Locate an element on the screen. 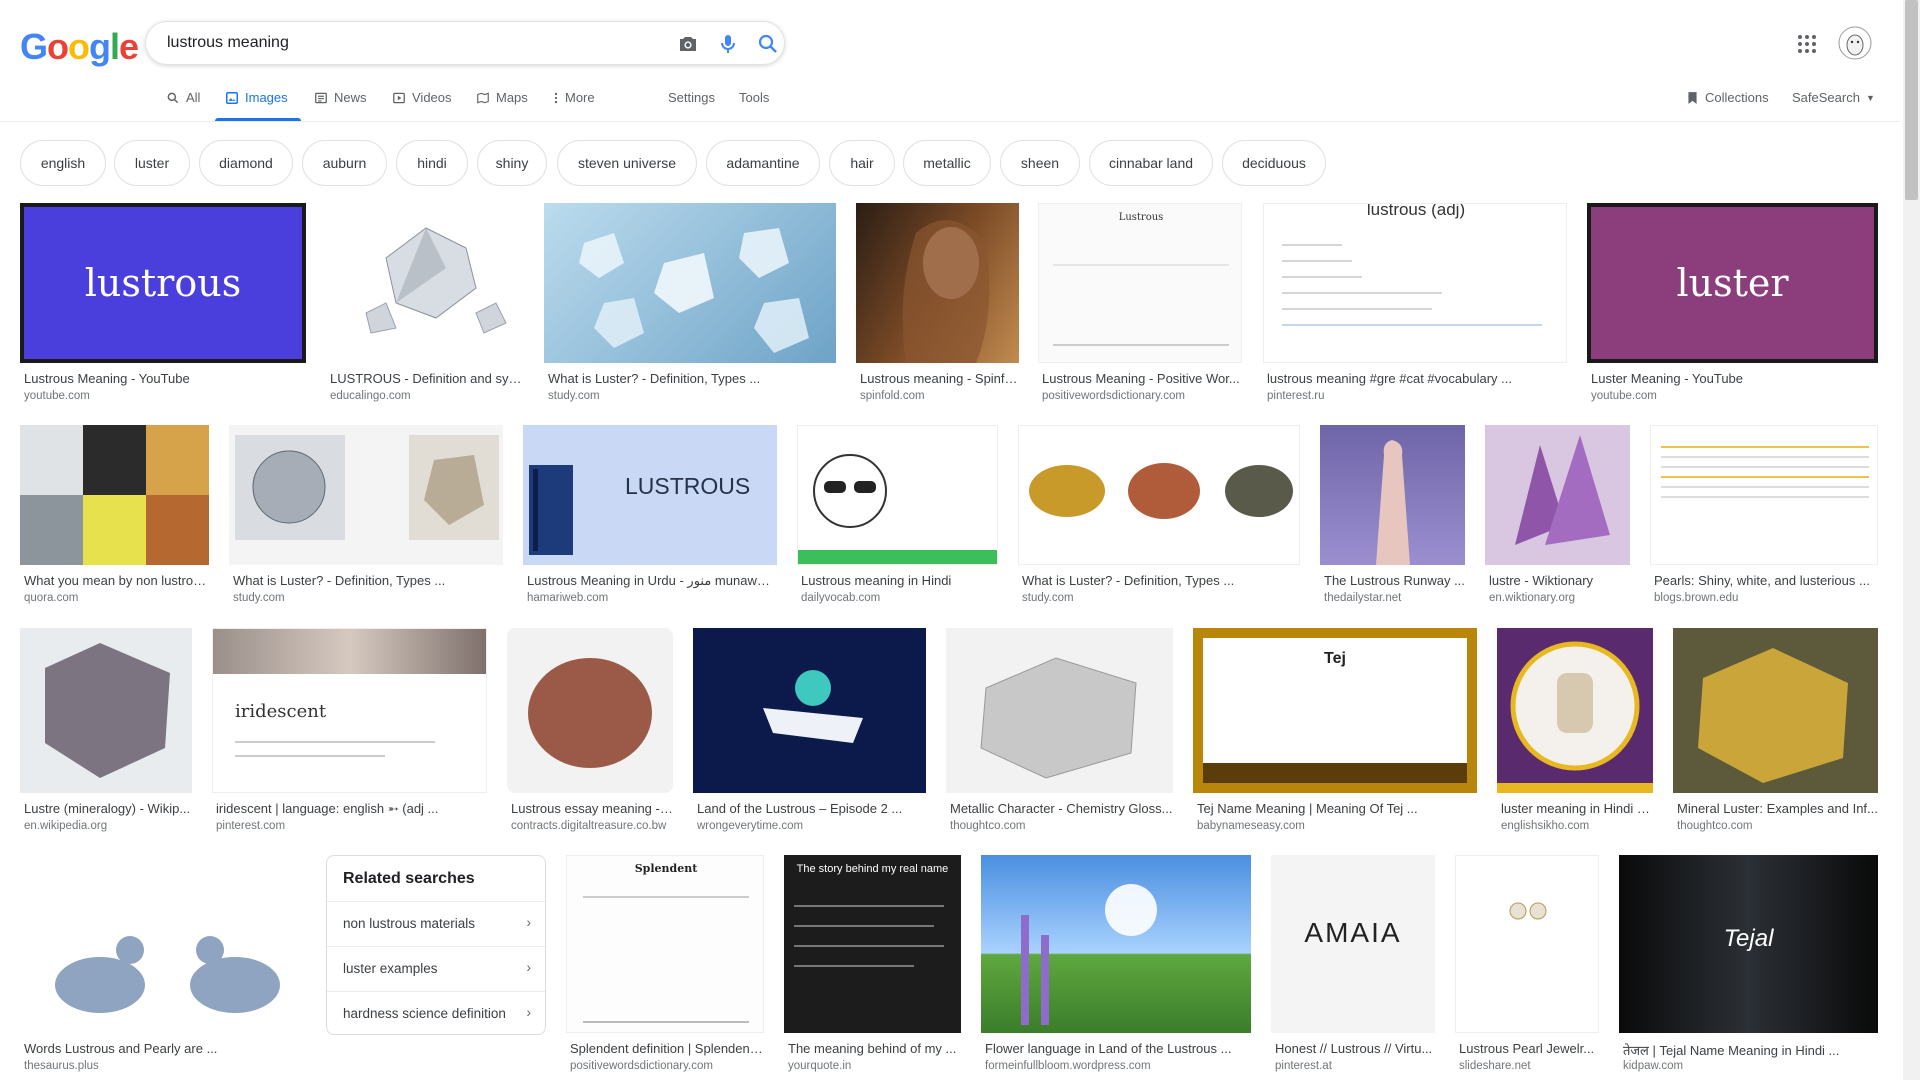 The height and width of the screenshot is (1080, 1920). tab-more: More is located at coordinates (574, 97).